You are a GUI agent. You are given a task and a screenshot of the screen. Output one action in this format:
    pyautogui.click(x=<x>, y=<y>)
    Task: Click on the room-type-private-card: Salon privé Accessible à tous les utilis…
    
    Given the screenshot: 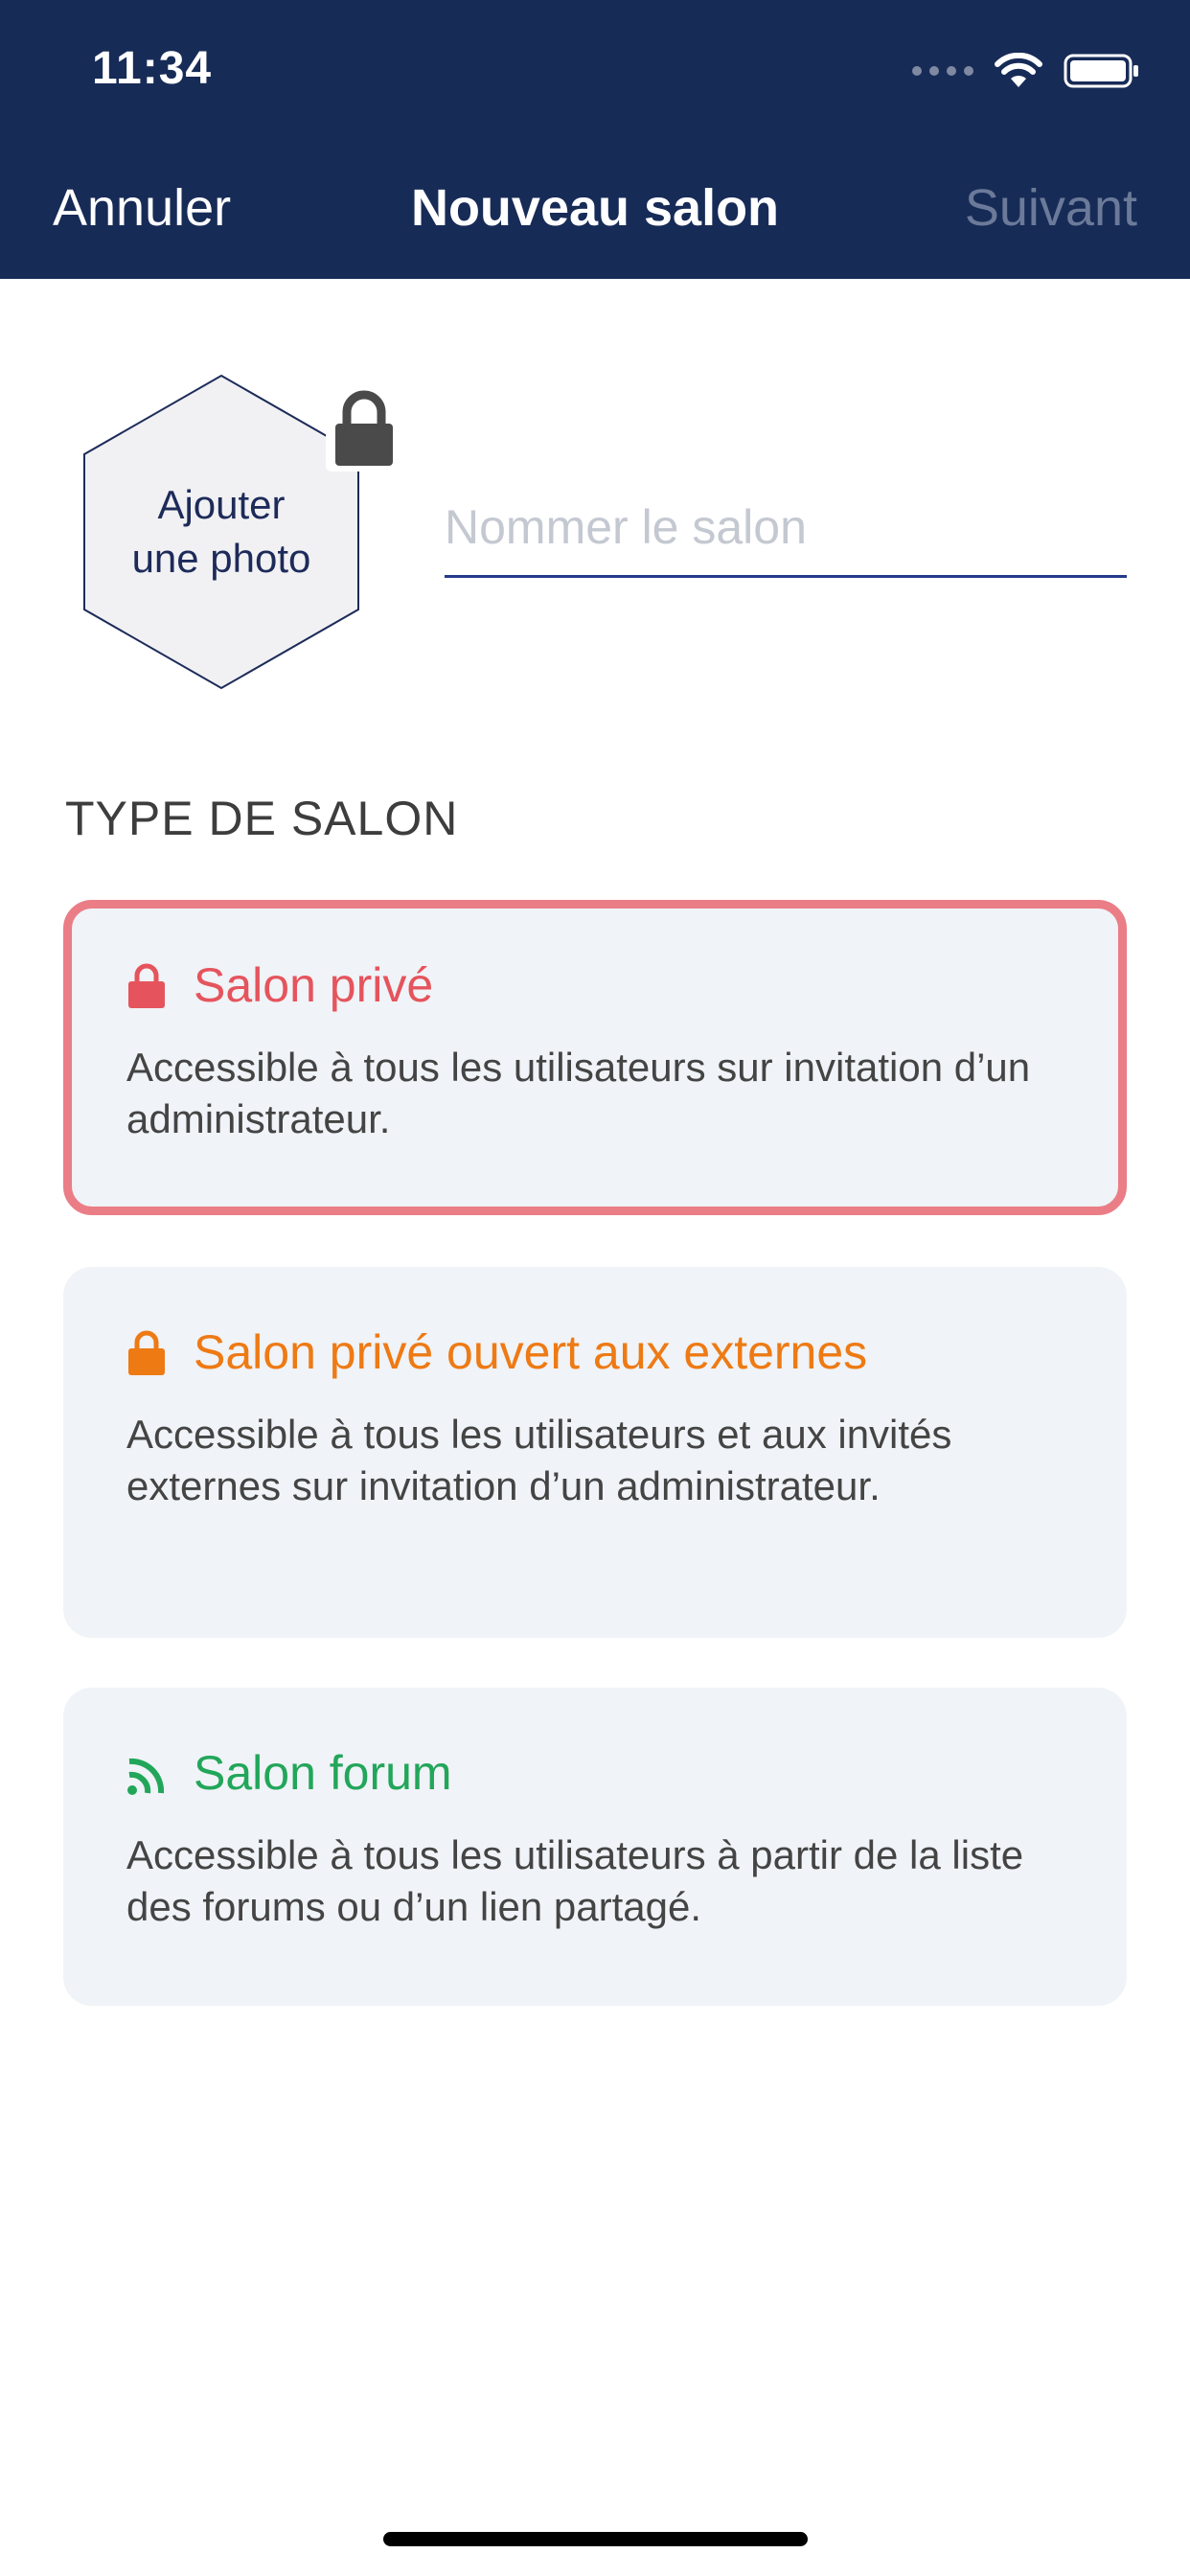 What is the action you would take?
    pyautogui.click(x=595, y=1057)
    